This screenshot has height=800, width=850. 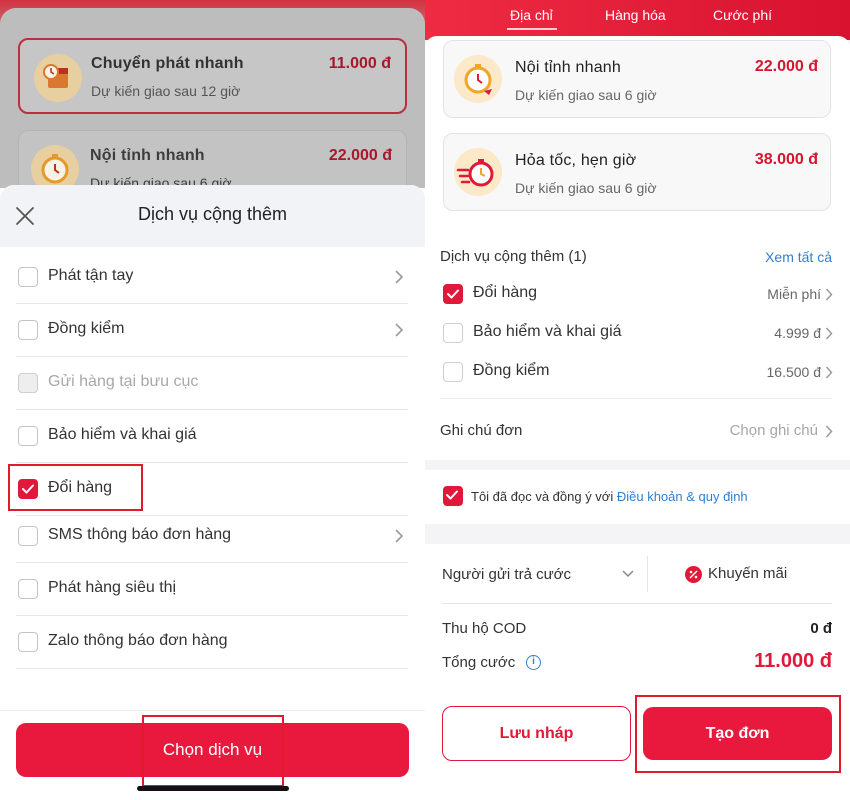 What do you see at coordinates (511, 370) in the screenshot?
I see `addon-item-label: Đồng kiểm` at bounding box center [511, 370].